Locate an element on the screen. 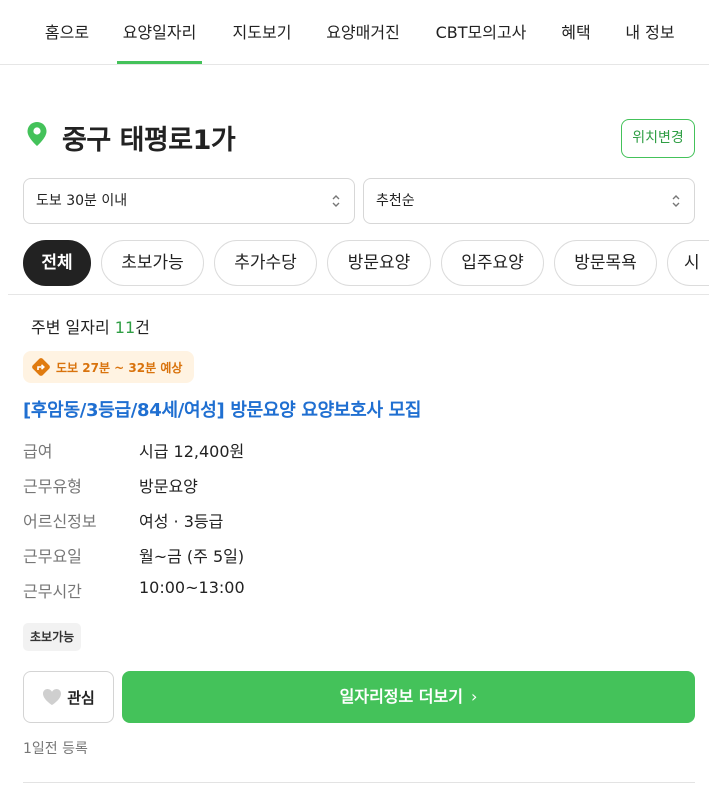  detail-label: 근무요일 is located at coordinates (52, 556).